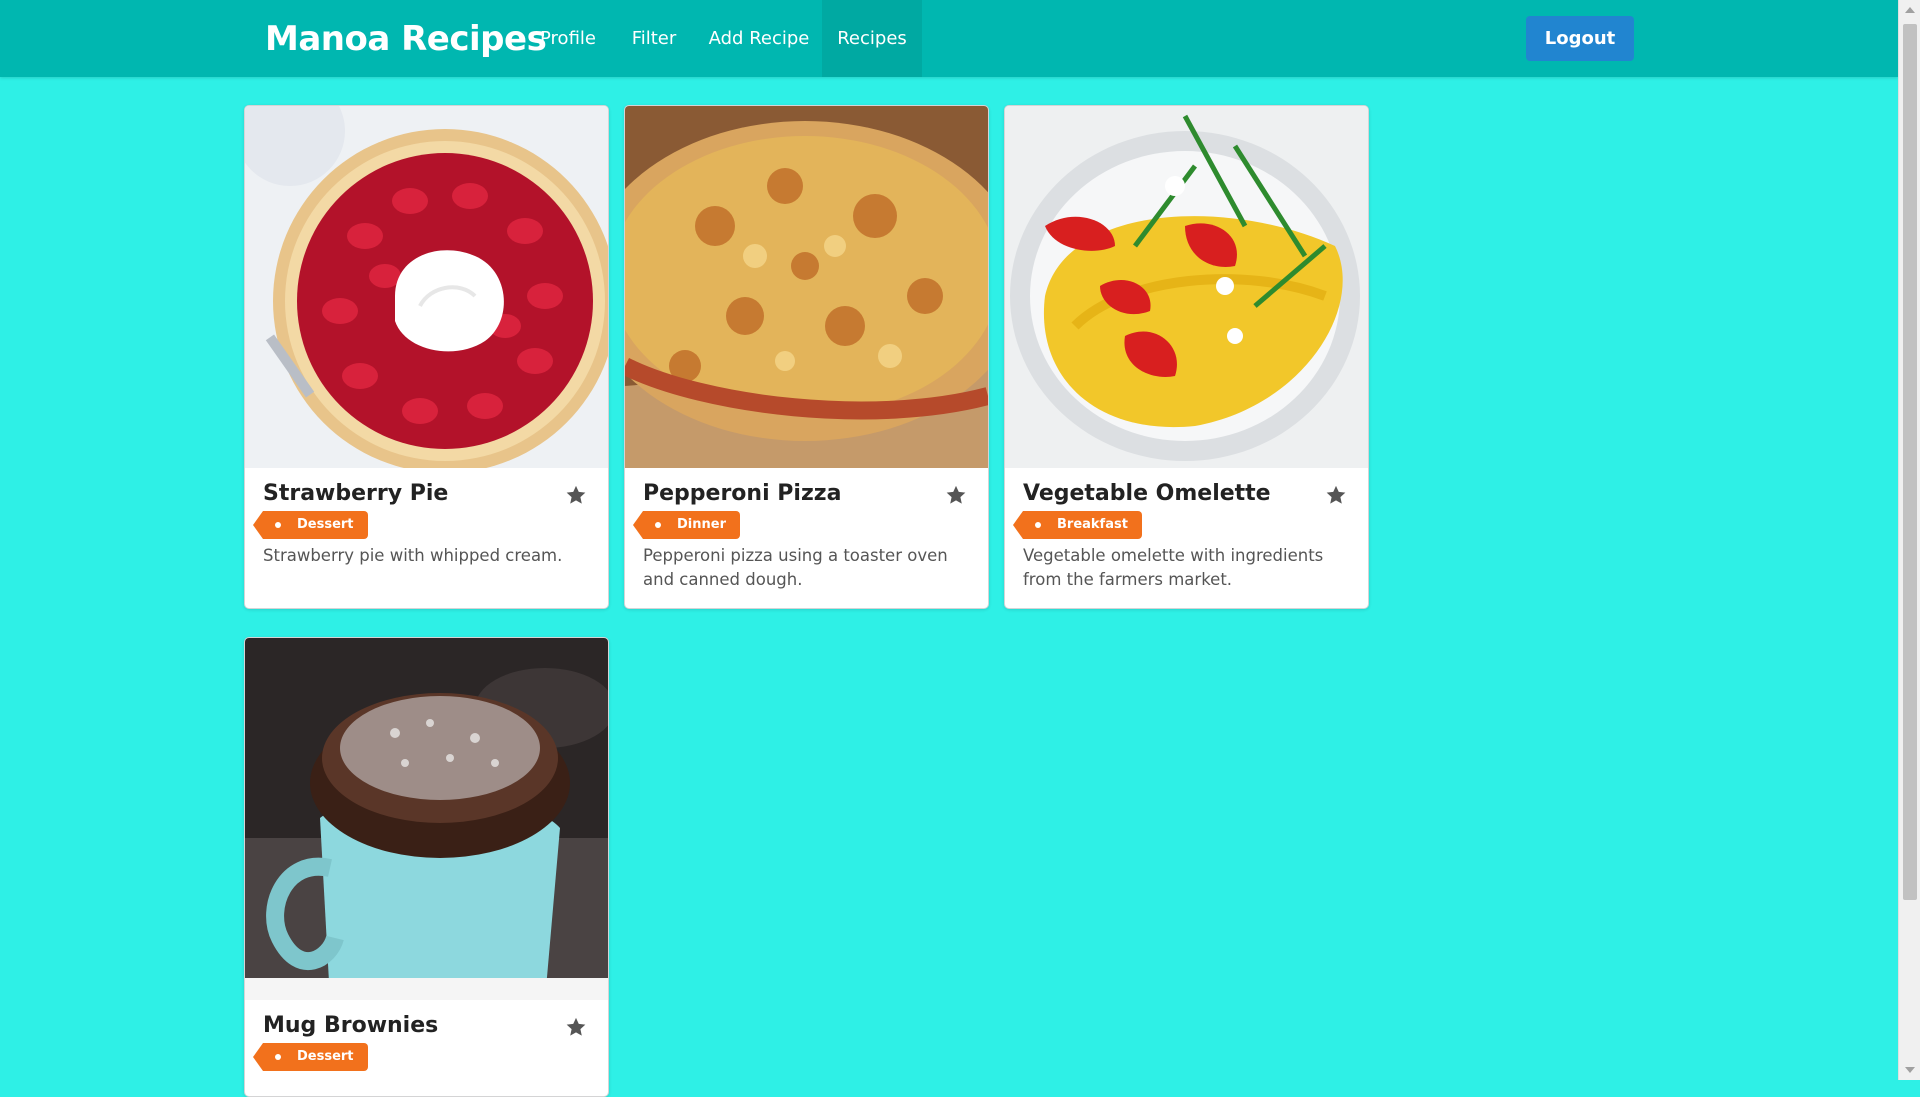 This screenshot has height=1097, width=1920. Describe the element at coordinates (1147, 494) in the screenshot. I see `recipe-title: Vegetable Omelette` at that location.